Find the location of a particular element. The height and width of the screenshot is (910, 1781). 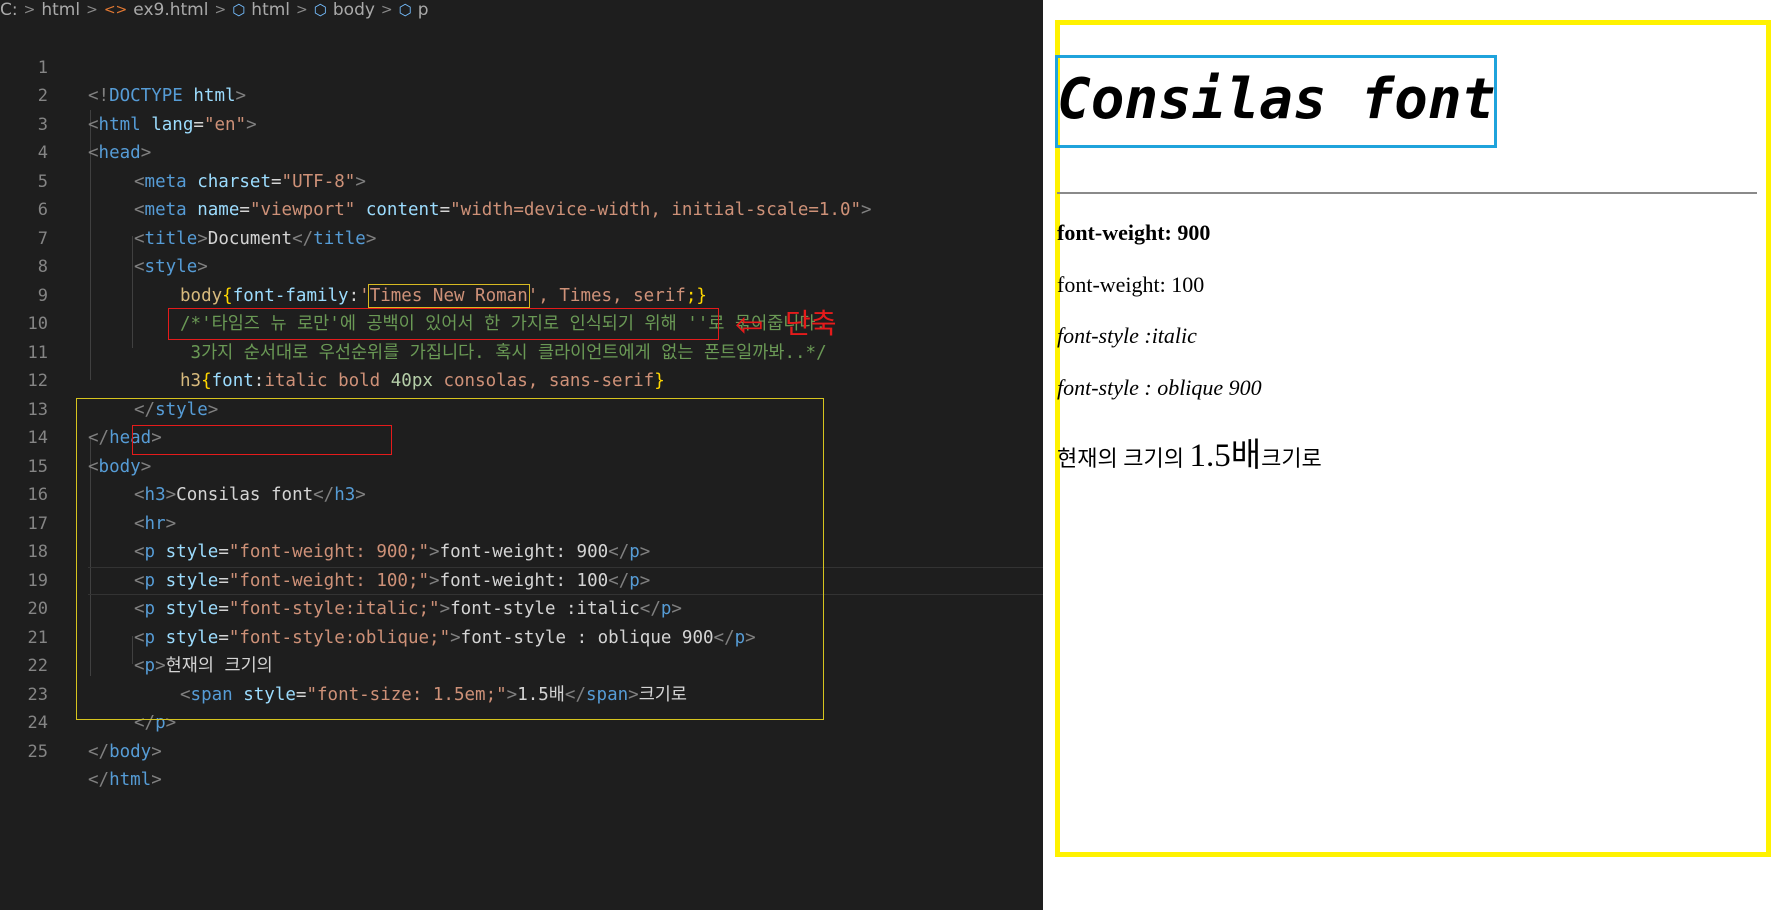

code-text: </body> is located at coordinates (125, 751).